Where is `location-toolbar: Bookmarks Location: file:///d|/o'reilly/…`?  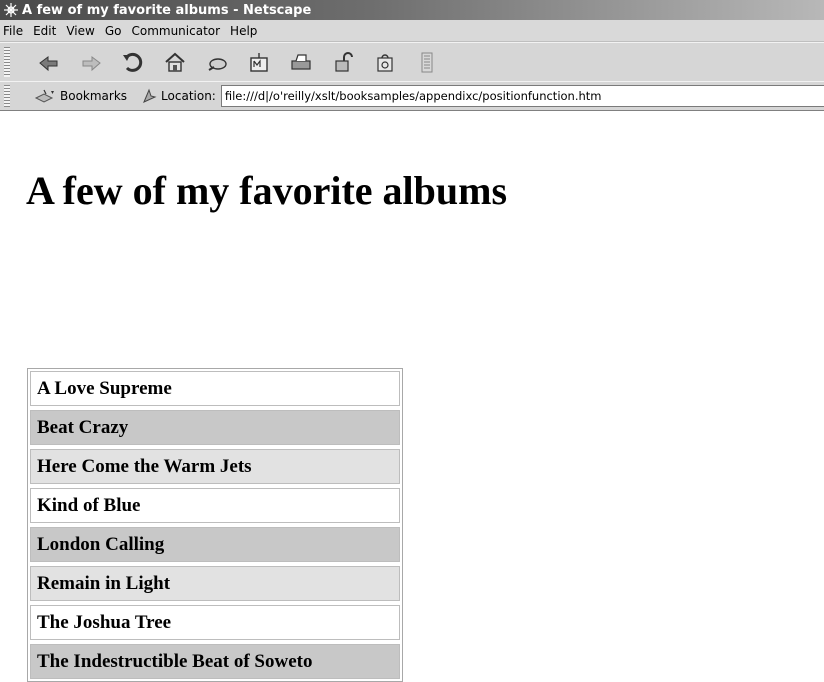 location-toolbar: Bookmarks Location: file:///d|/o'reilly/… is located at coordinates (412, 96).